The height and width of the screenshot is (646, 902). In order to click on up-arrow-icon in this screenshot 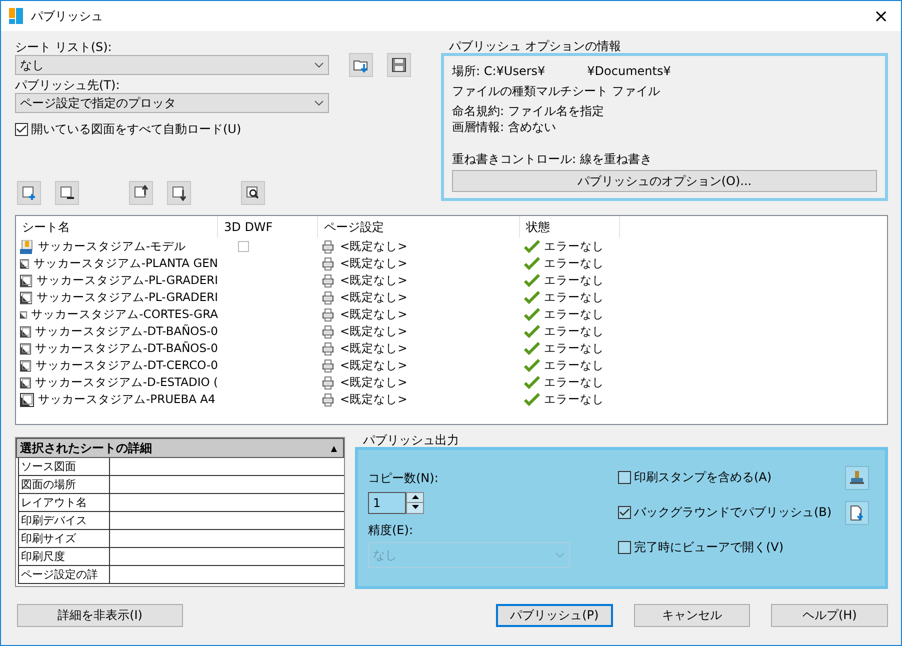, I will do `click(415, 497)`.